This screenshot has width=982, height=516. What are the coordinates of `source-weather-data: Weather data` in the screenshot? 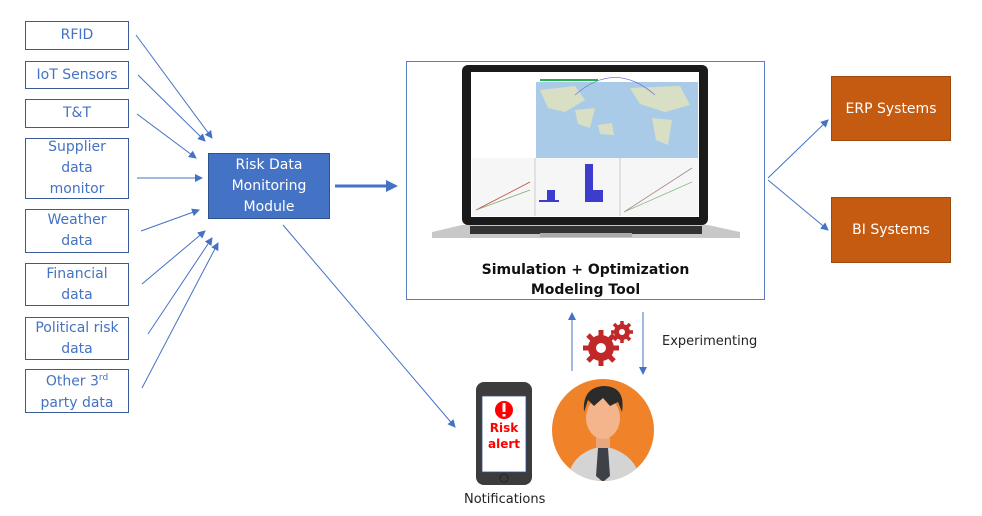 It's located at (77, 231).